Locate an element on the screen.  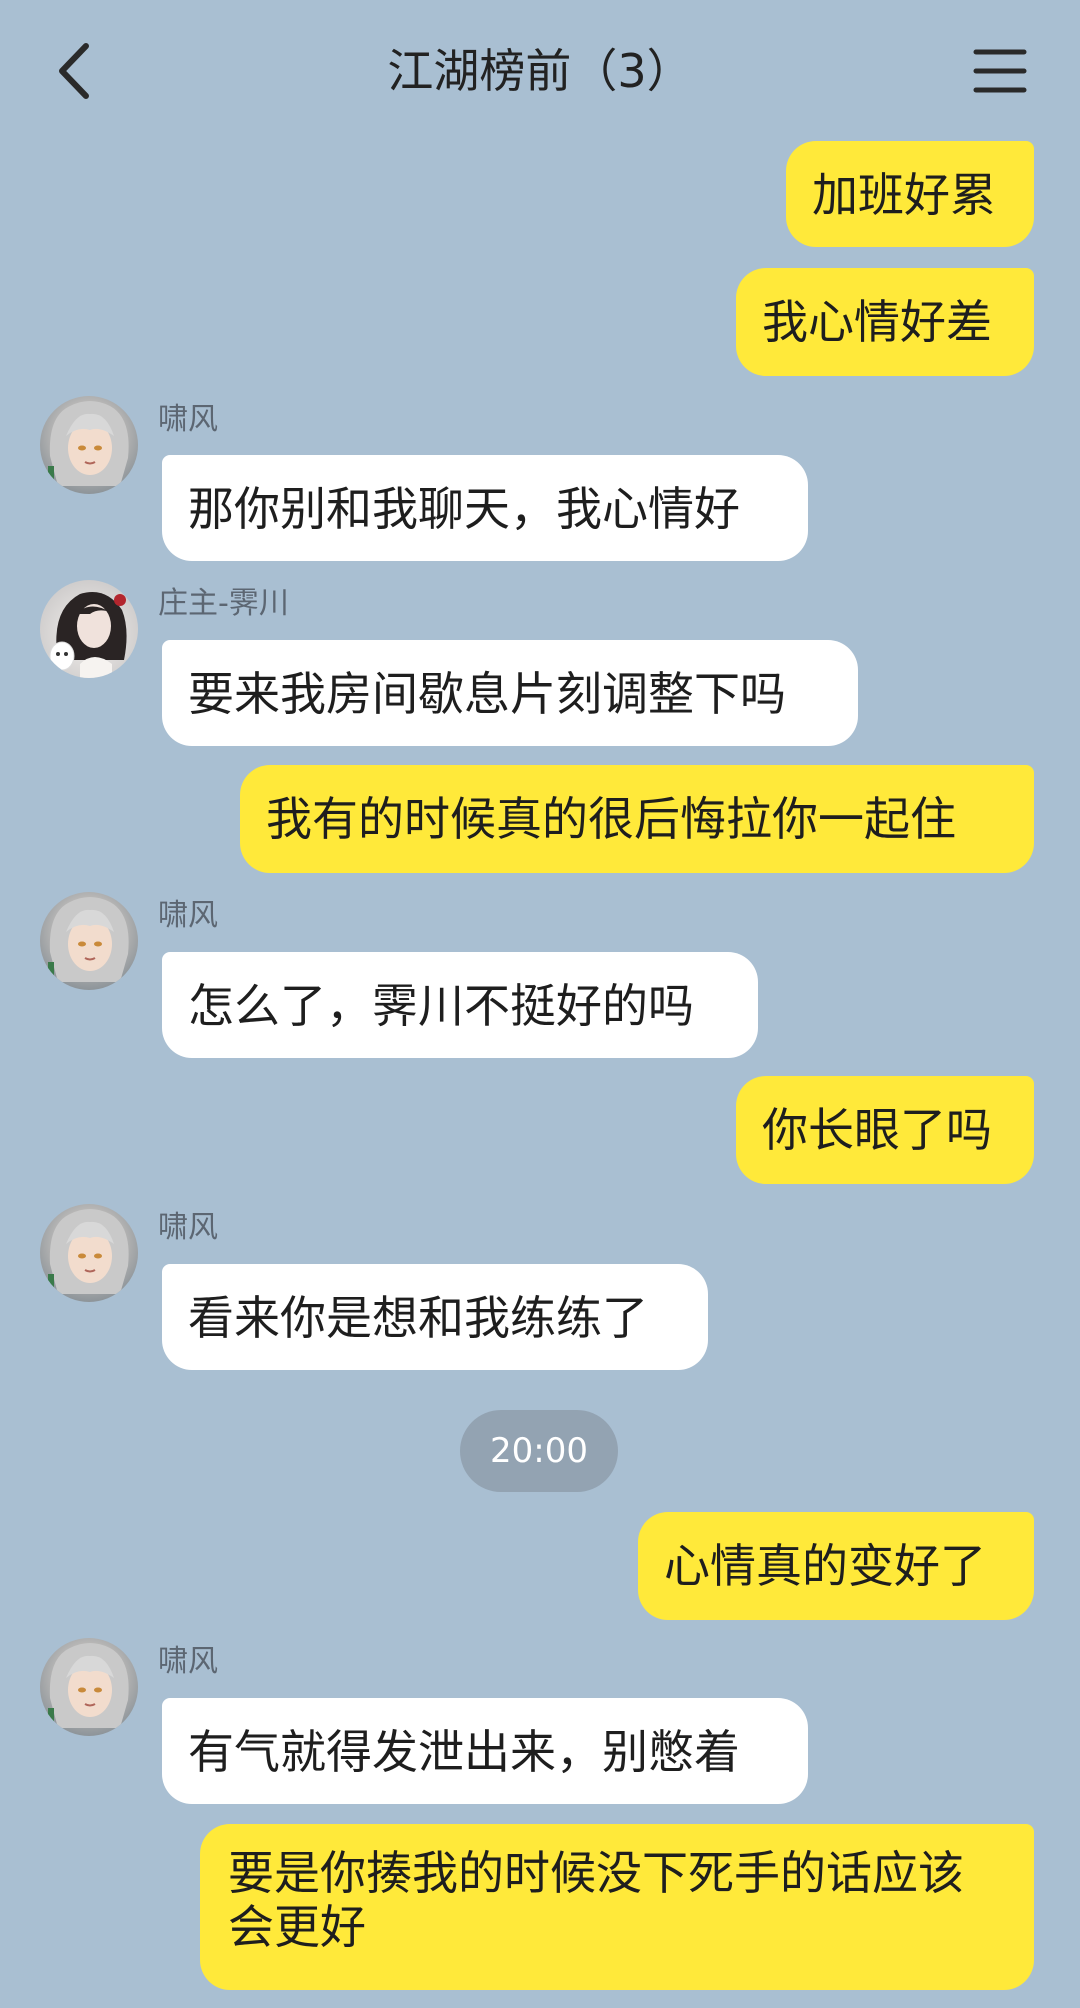
message-bubble-outgoing: 加班好累 is located at coordinates (910, 194).